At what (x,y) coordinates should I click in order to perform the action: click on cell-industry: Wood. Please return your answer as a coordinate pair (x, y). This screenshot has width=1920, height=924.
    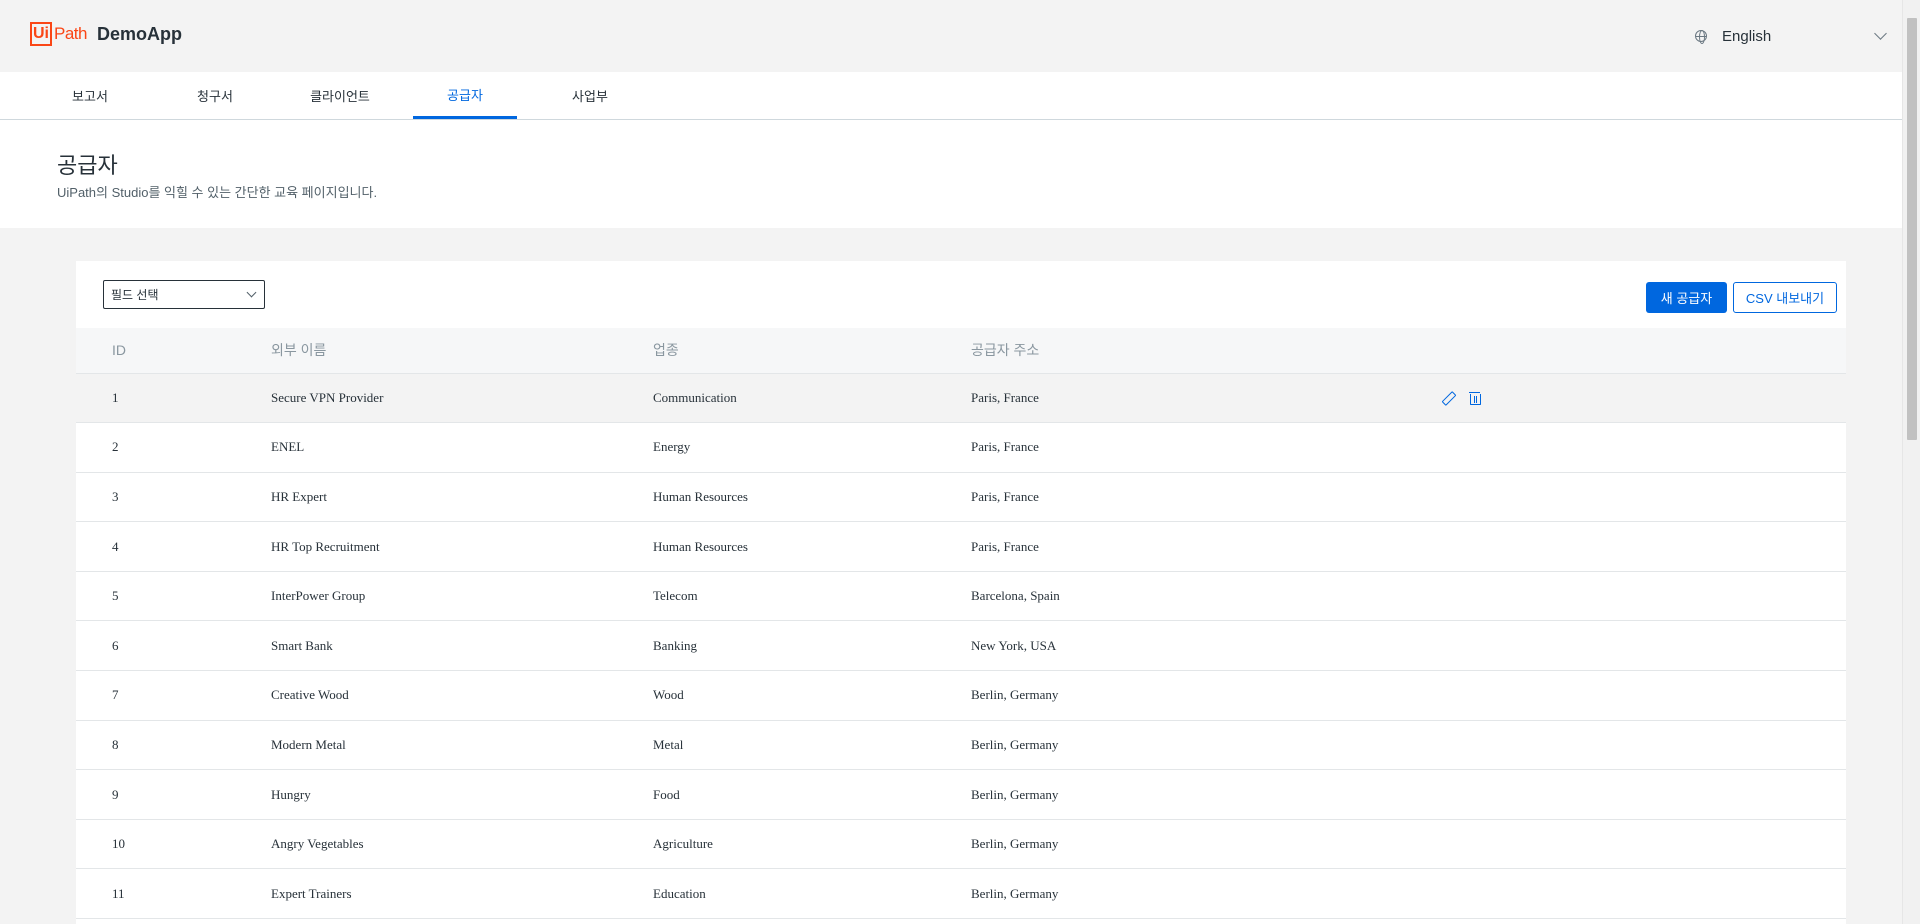
    Looking at the image, I should click on (668, 695).